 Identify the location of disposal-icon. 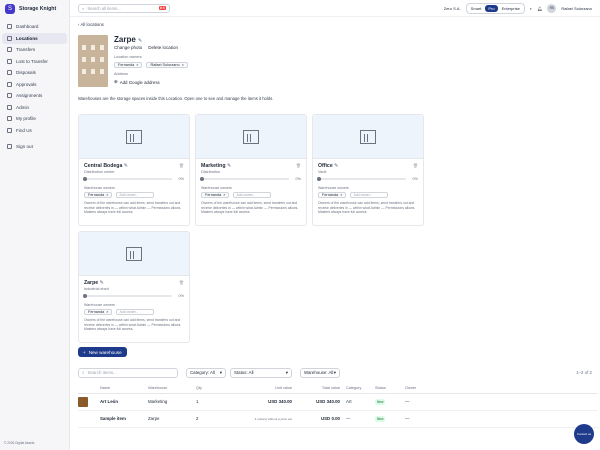
(9, 73).